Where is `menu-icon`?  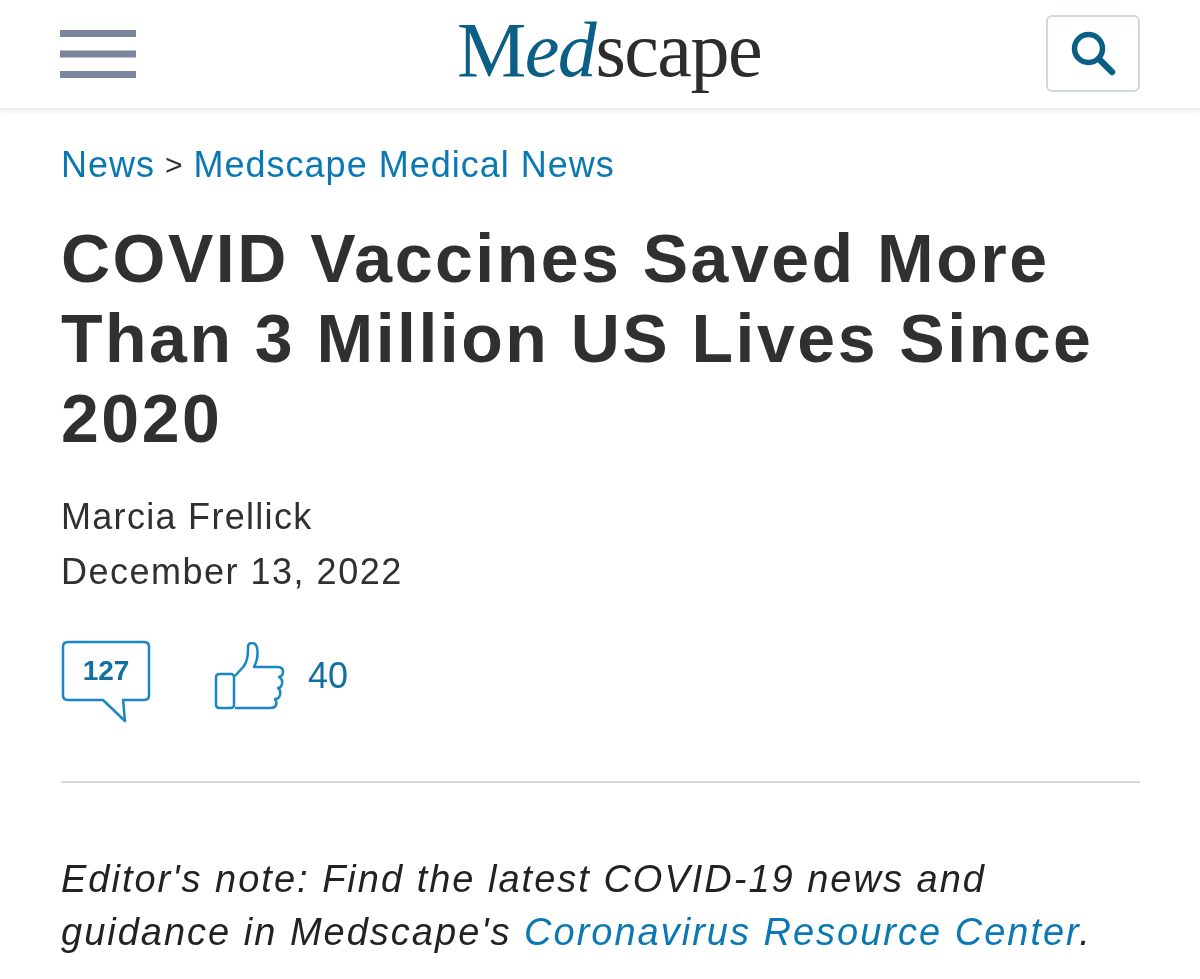 menu-icon is located at coordinates (98, 54).